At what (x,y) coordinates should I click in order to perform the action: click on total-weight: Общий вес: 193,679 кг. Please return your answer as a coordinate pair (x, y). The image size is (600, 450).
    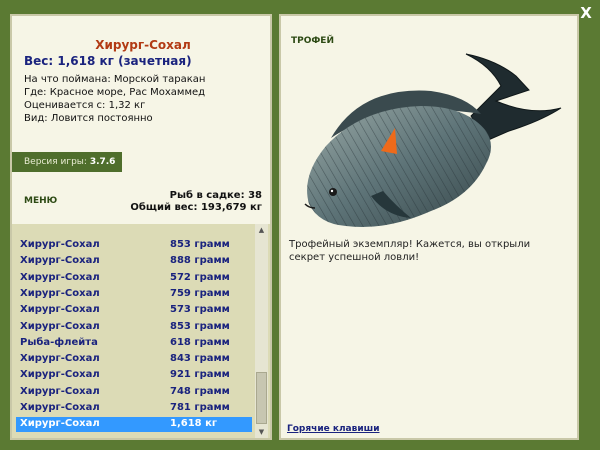
    Looking at the image, I should click on (196, 207).